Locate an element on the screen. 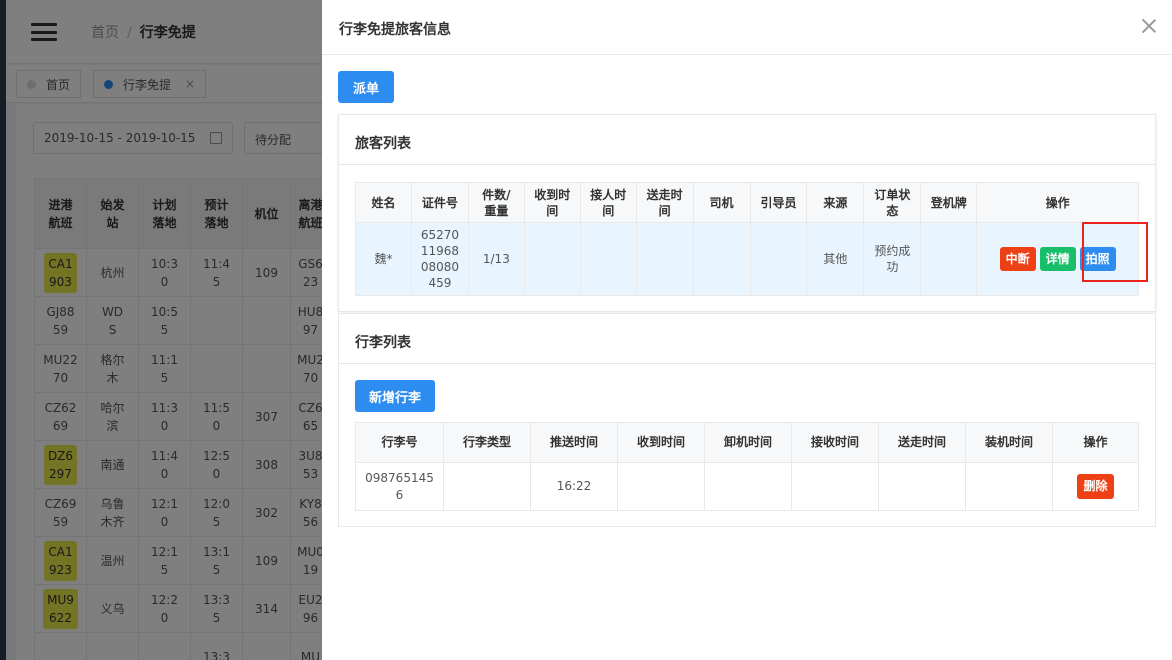 This screenshot has width=1172, height=660. passenger-table-header: 来源 is located at coordinates (835, 202).